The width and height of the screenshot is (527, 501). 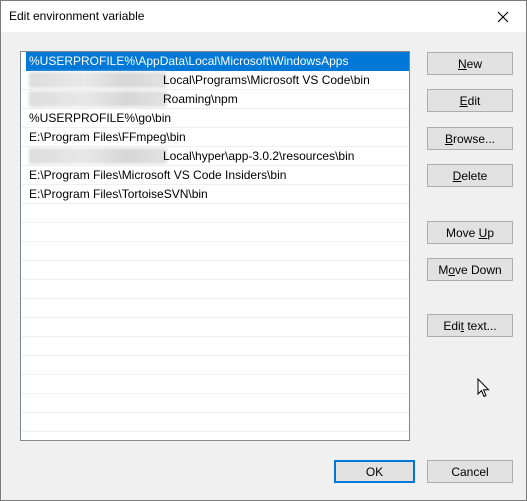 What do you see at coordinates (107, 137) in the screenshot?
I see `list-item-text: E:\Program Files\FFmpeg\bin` at bounding box center [107, 137].